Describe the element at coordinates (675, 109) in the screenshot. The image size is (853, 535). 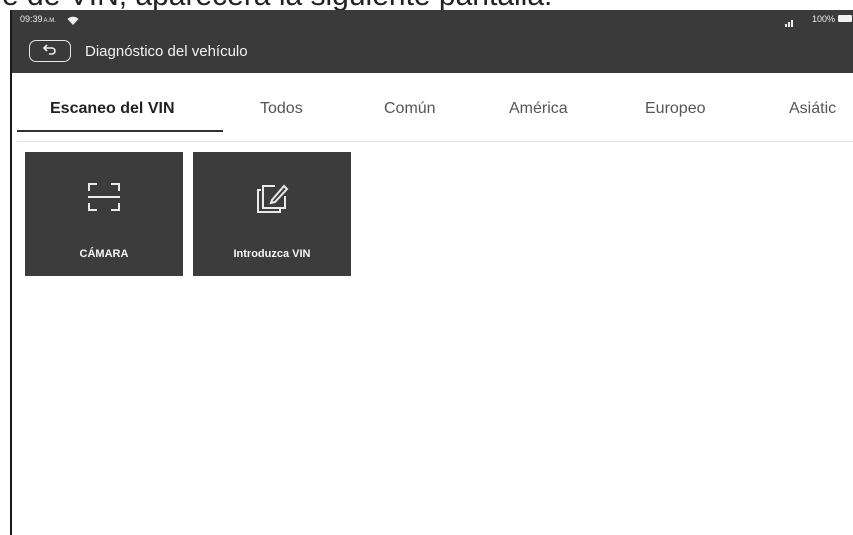
I see `tab-europe: Europeo` at that location.